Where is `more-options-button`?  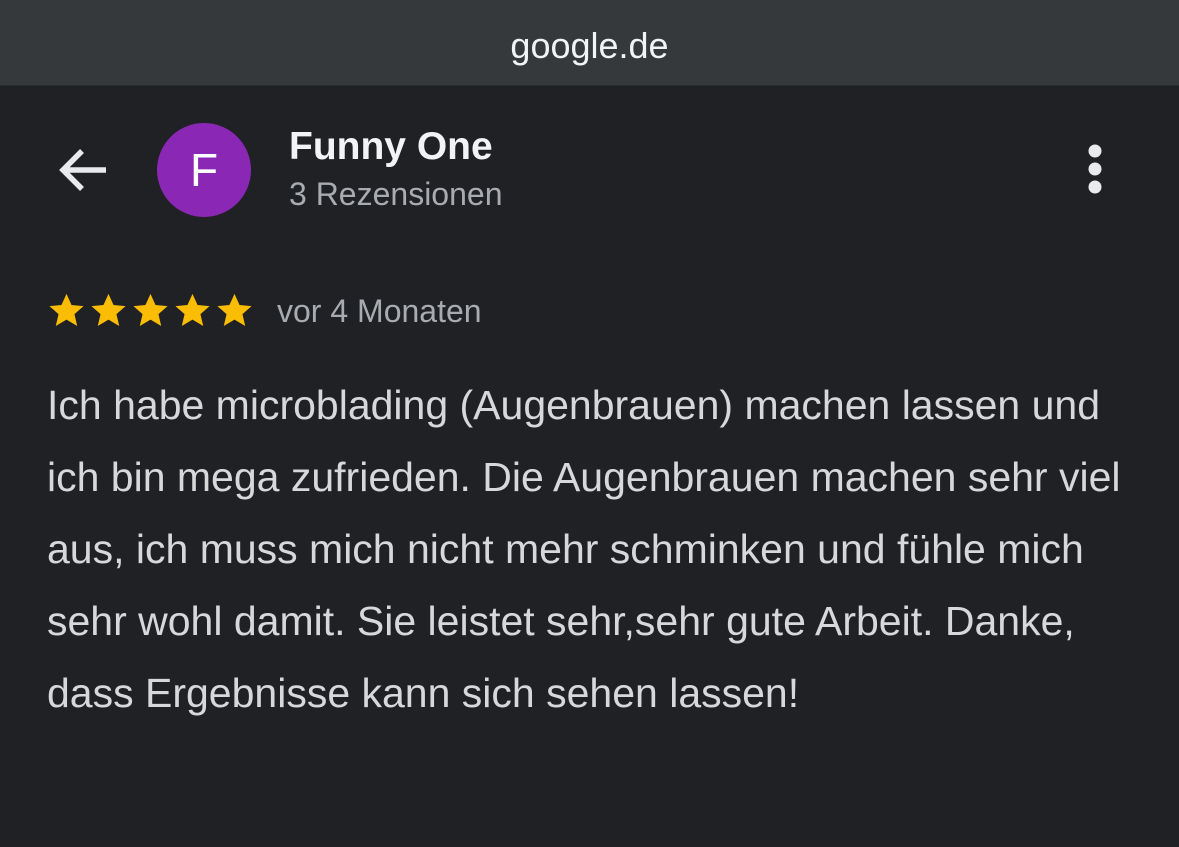 more-options-button is located at coordinates (1095, 170).